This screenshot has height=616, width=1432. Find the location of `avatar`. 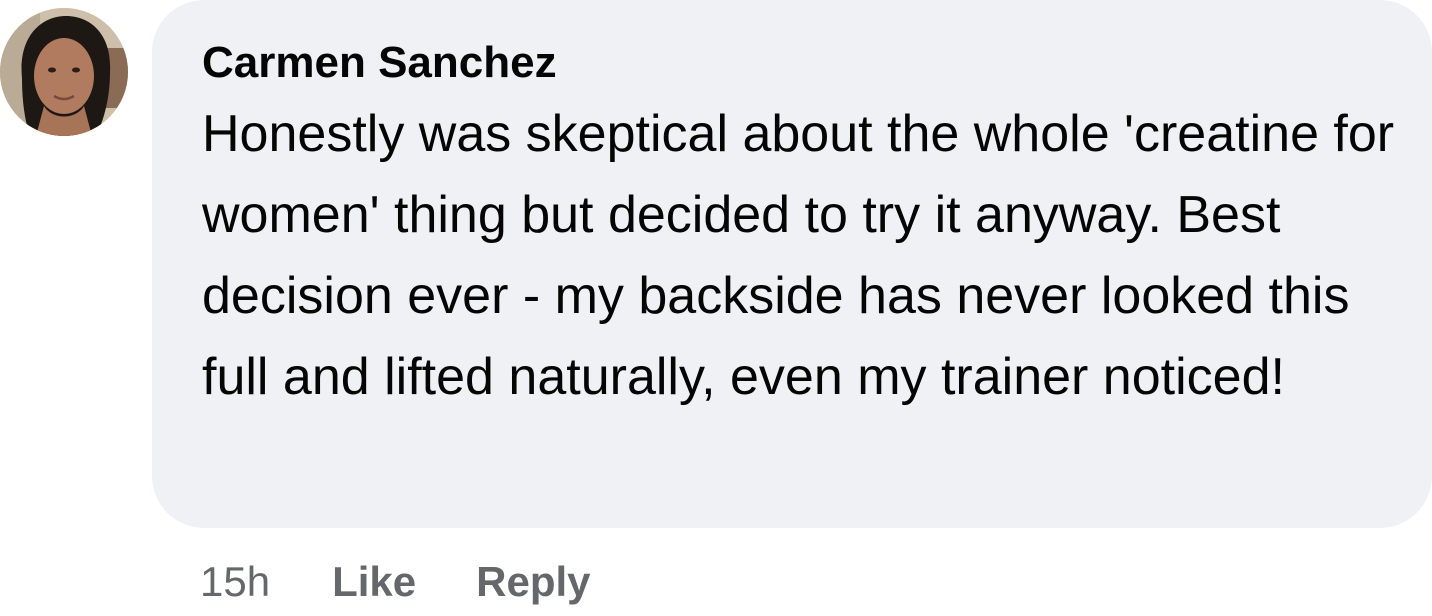

avatar is located at coordinates (64, 72).